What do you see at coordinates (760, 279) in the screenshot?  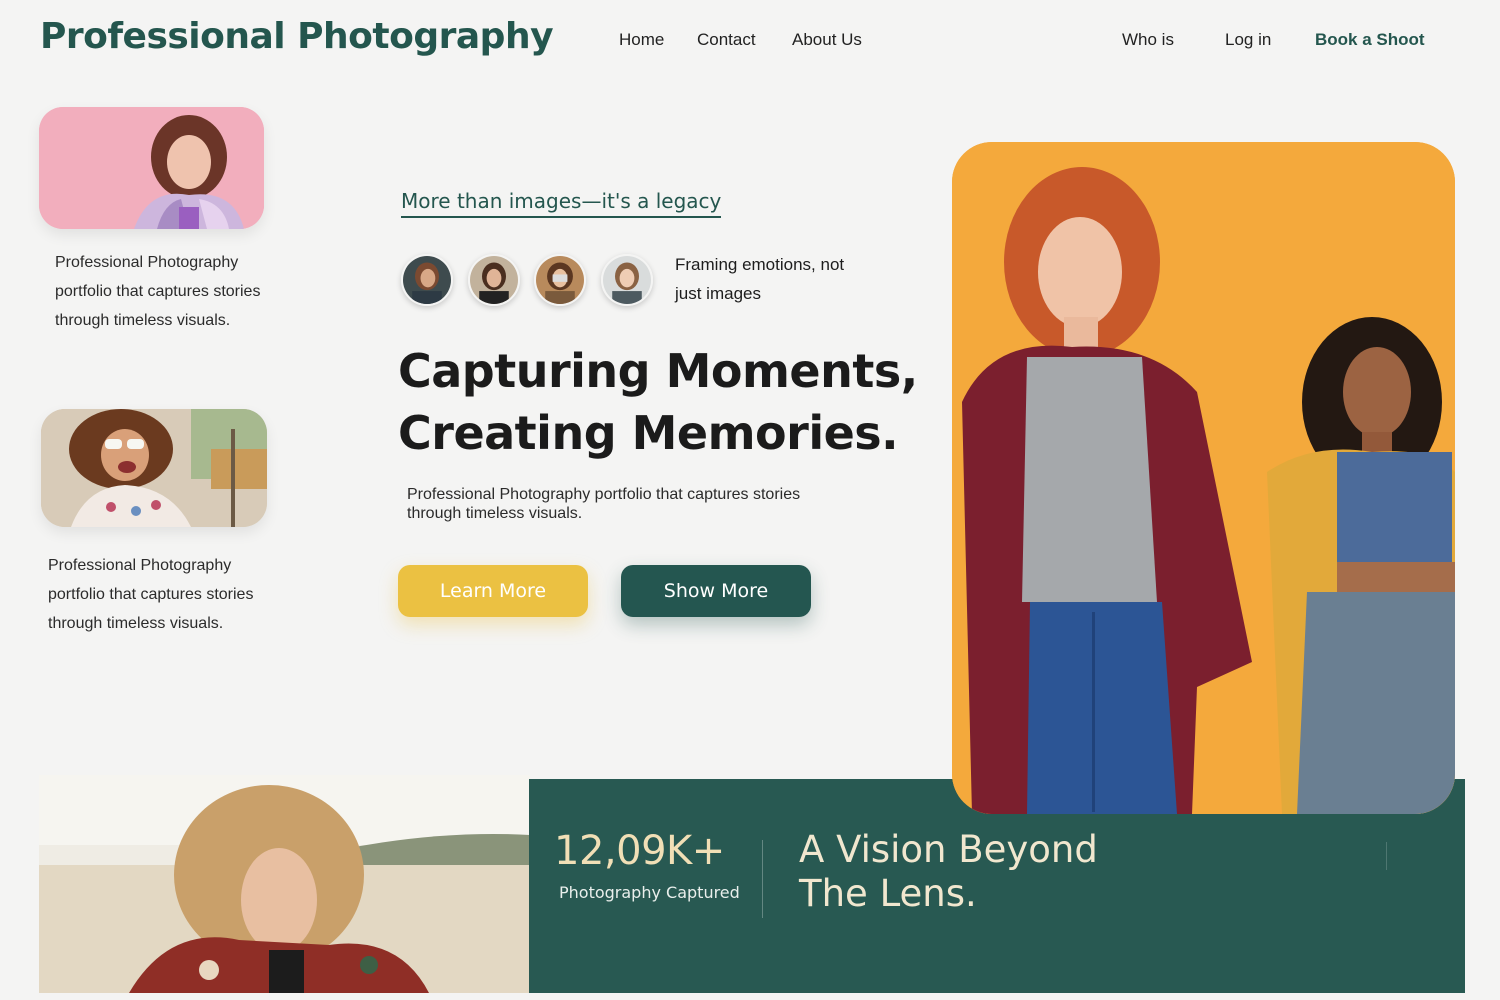 I see `avatar-caption: Framing emotions, not just images` at bounding box center [760, 279].